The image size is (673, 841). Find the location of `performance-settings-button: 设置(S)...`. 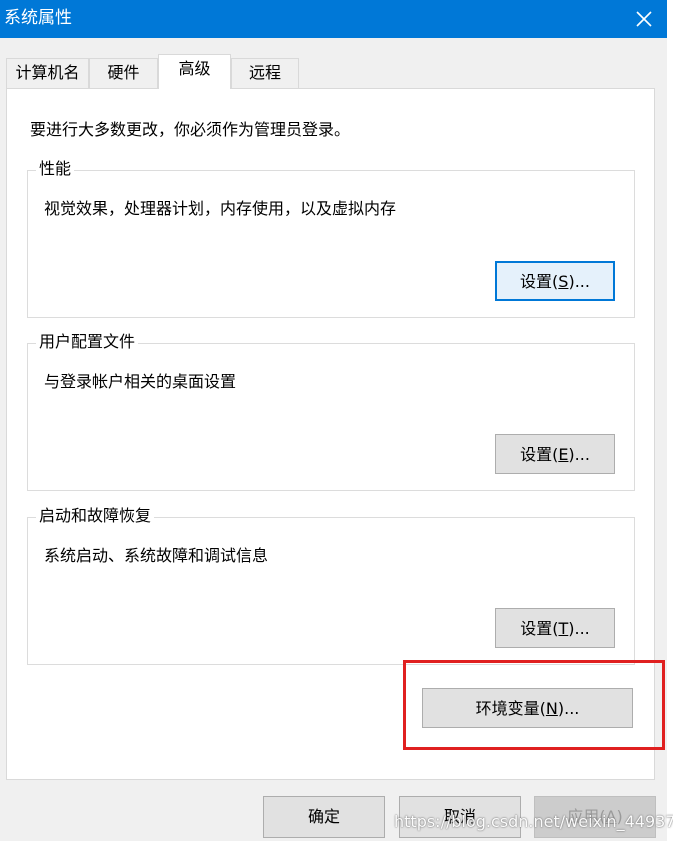

performance-settings-button: 设置(S)... is located at coordinates (555, 281).